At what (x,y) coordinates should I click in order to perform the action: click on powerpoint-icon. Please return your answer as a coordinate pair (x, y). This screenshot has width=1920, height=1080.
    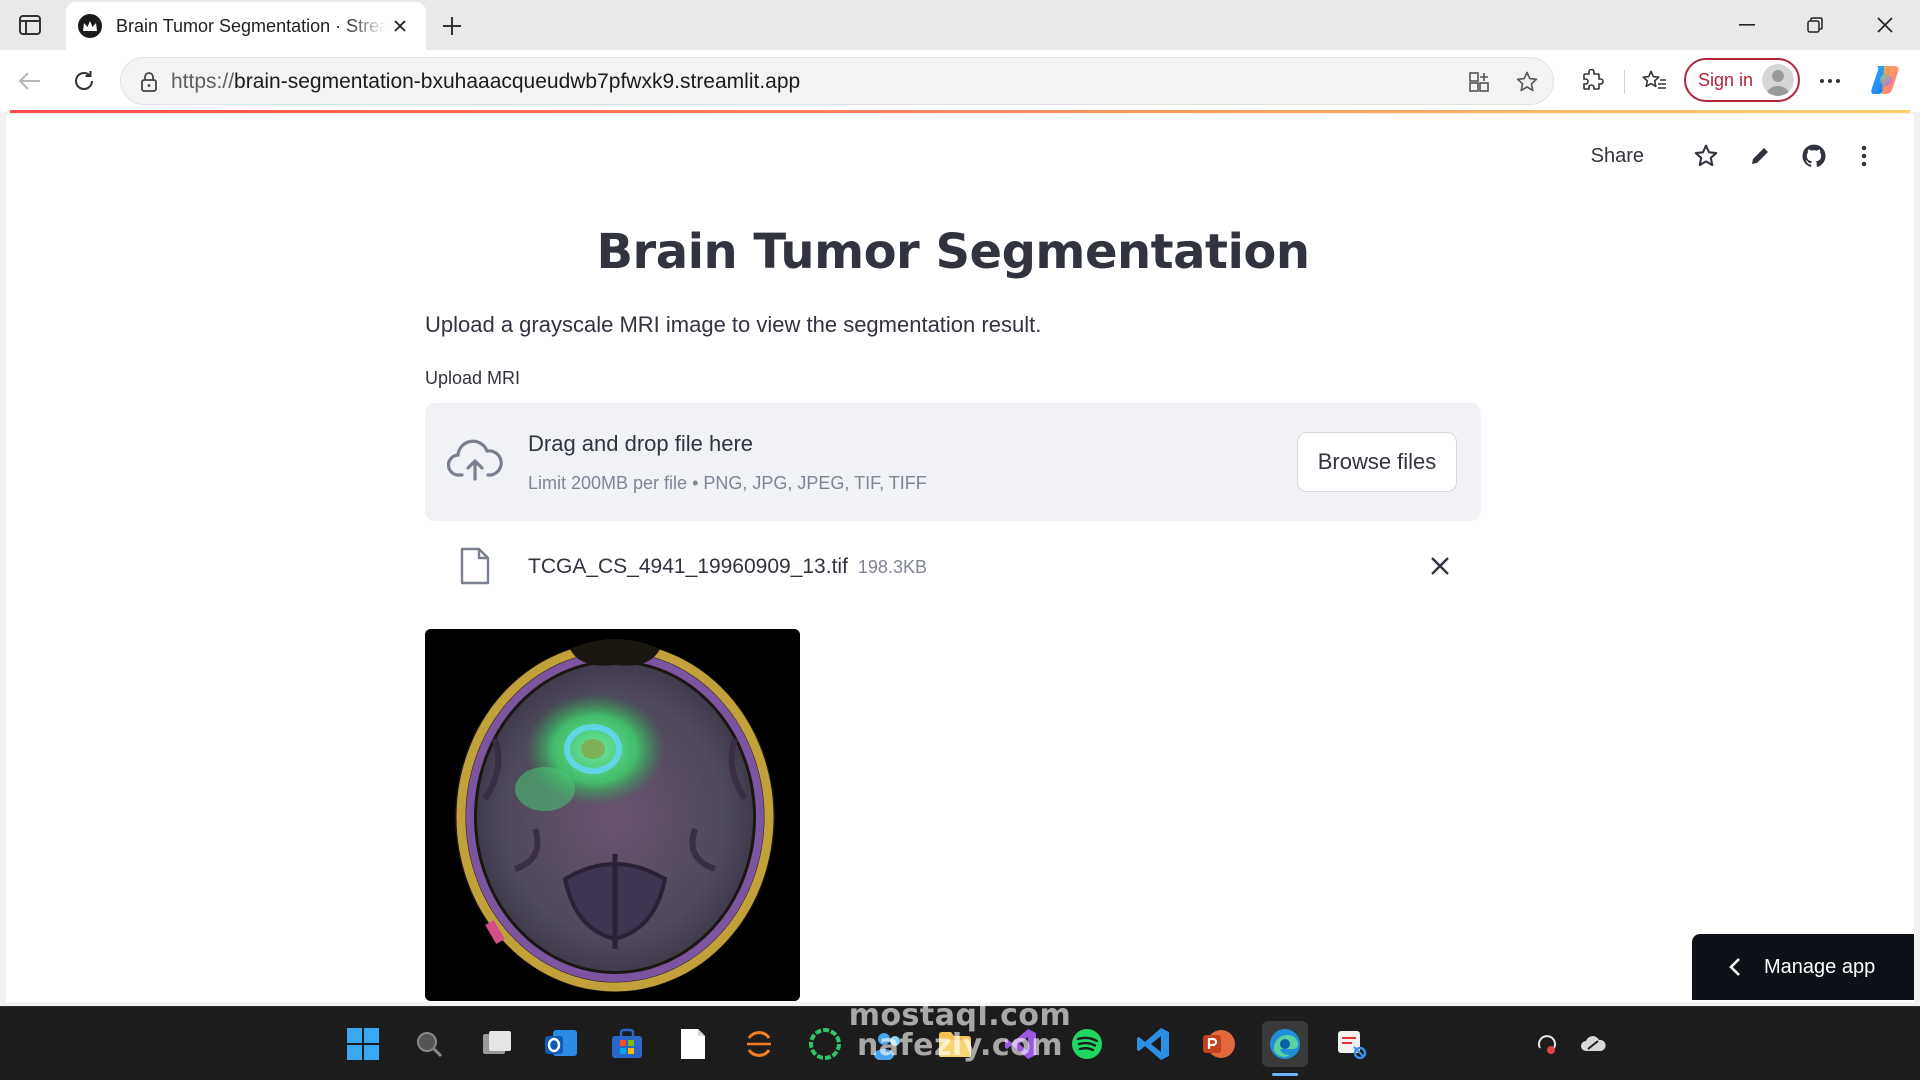
    Looking at the image, I should click on (1219, 1044).